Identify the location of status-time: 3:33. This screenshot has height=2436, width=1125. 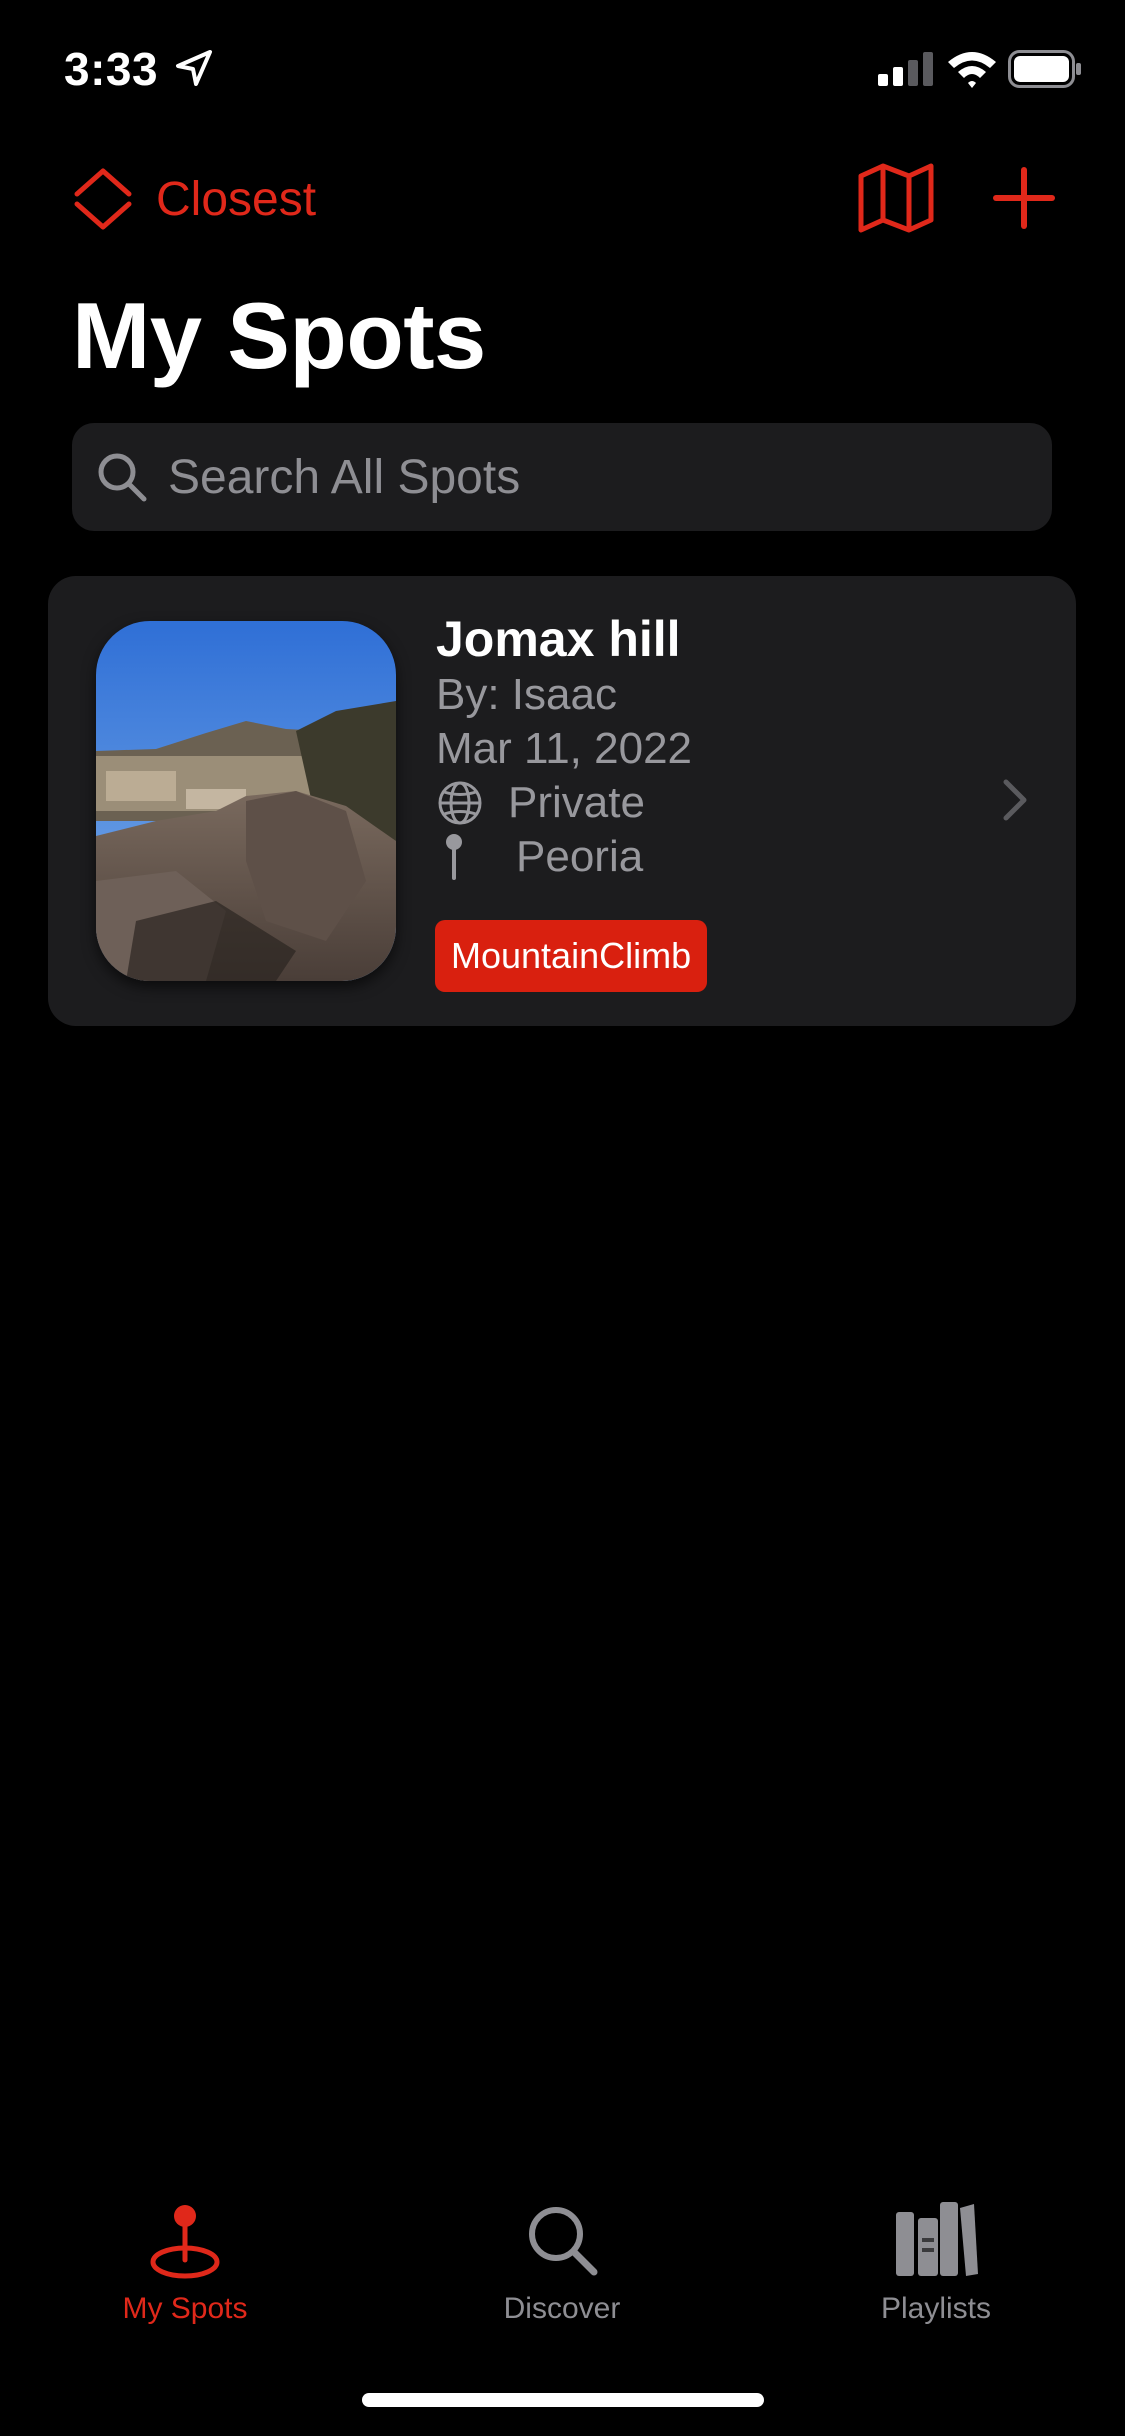
(111, 69).